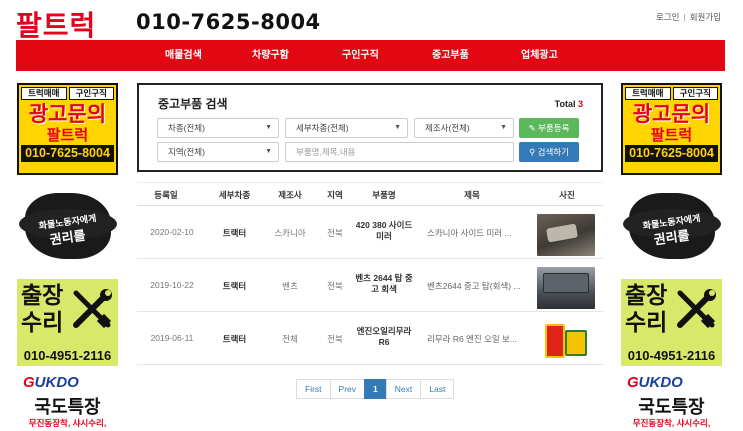 This screenshot has height=431, width=743. What do you see at coordinates (568, 104) in the screenshot?
I see `total-count: Total 3` at bounding box center [568, 104].